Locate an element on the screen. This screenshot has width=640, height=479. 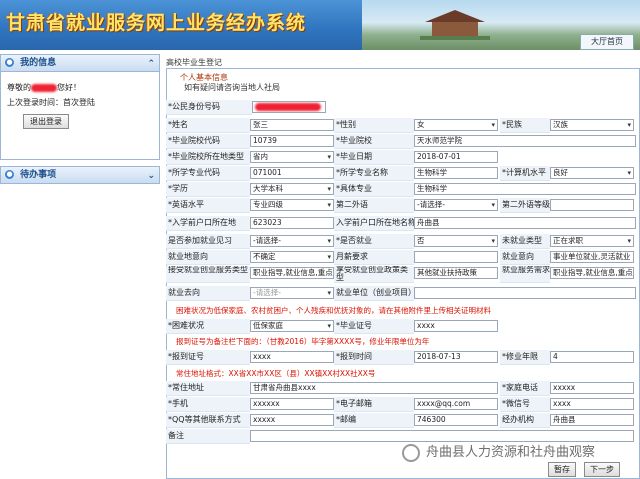
remark-label: 备注 is located at coordinates (208, 436).